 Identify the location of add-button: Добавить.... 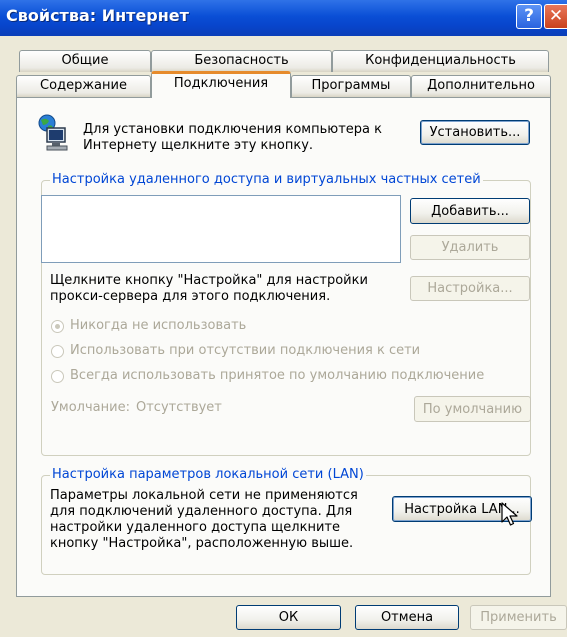
(470, 211).